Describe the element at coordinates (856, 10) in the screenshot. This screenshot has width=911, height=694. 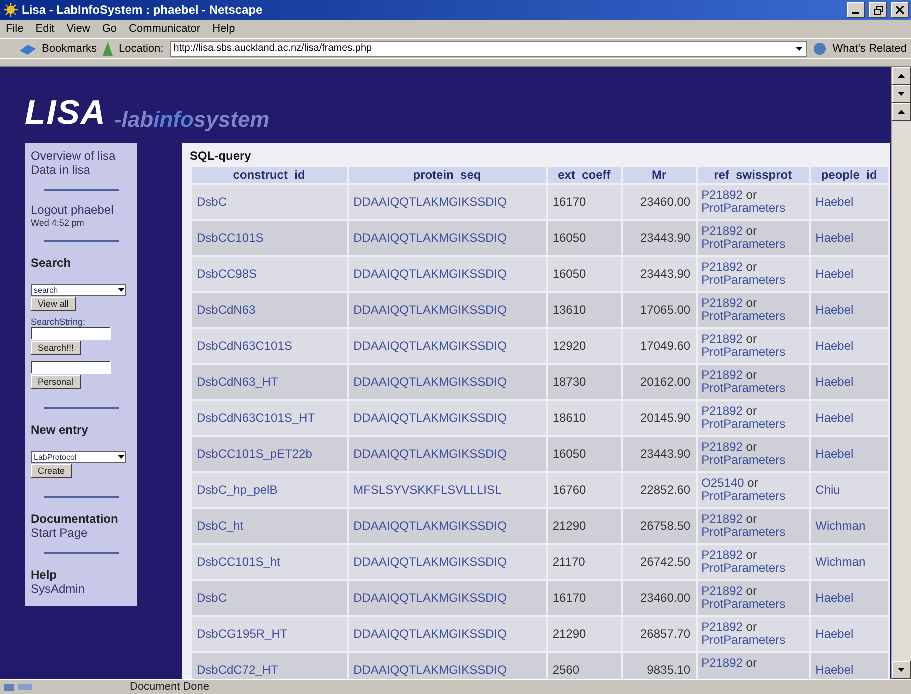
I see `minimize-button` at that location.